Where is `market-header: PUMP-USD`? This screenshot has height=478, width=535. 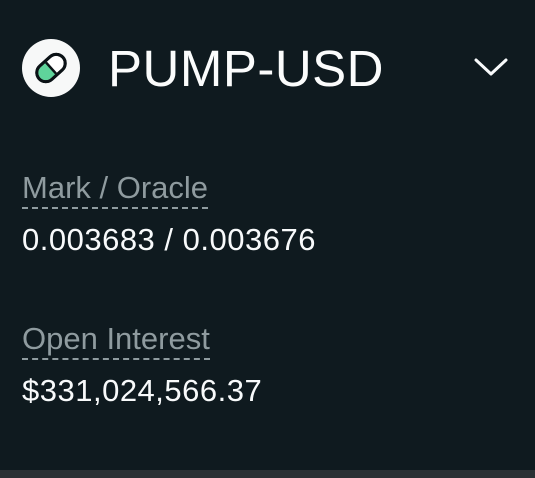 market-header: PUMP-USD is located at coordinates (267, 68).